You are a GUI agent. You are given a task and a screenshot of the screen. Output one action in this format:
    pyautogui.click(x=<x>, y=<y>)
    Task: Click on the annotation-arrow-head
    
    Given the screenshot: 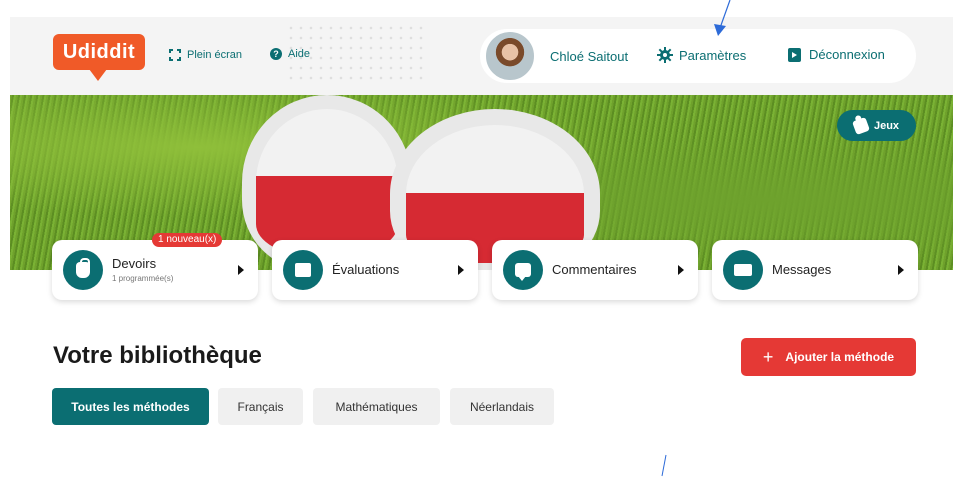 What is the action you would take?
    pyautogui.click(x=720, y=30)
    